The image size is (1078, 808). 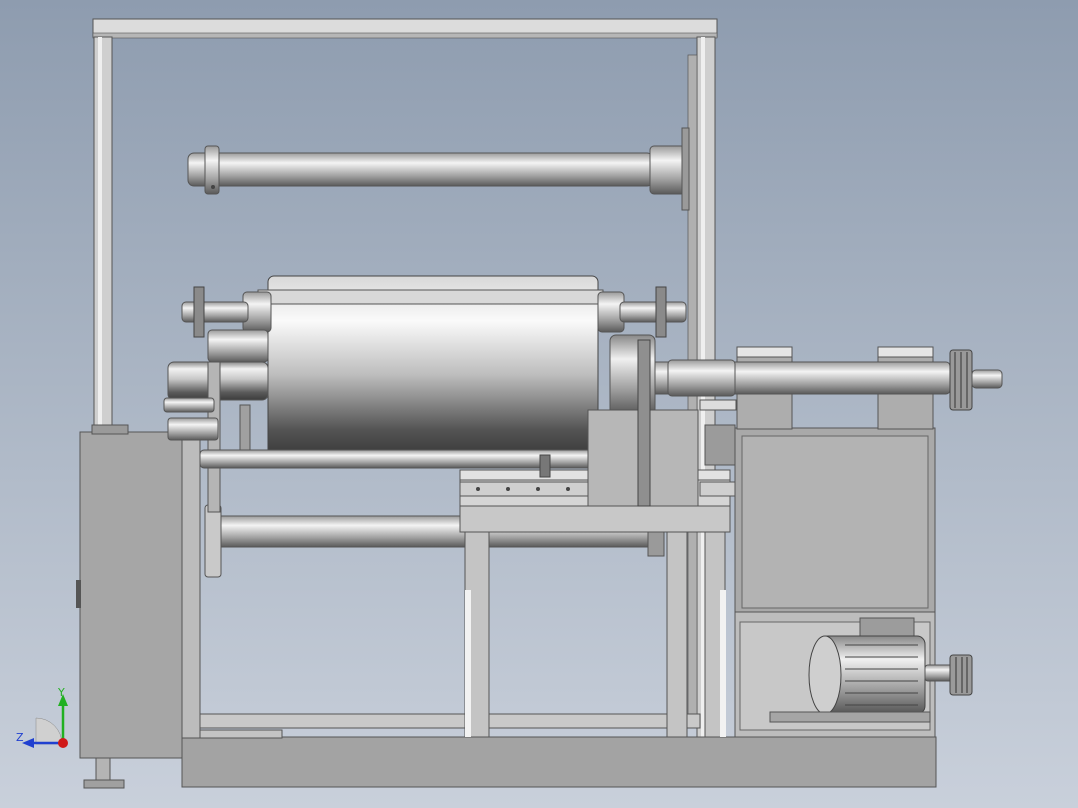 What do you see at coordinates (405, 28) in the screenshot?
I see `frame-top-beam` at bounding box center [405, 28].